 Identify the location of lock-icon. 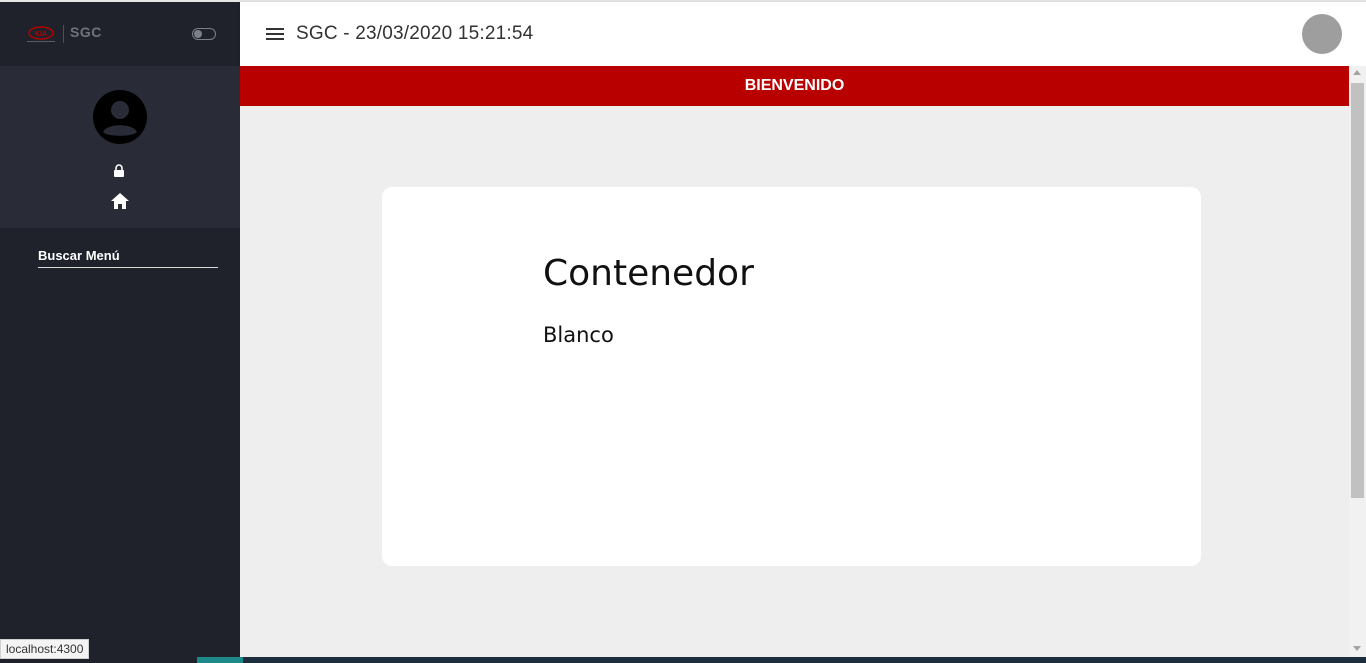
(119, 171).